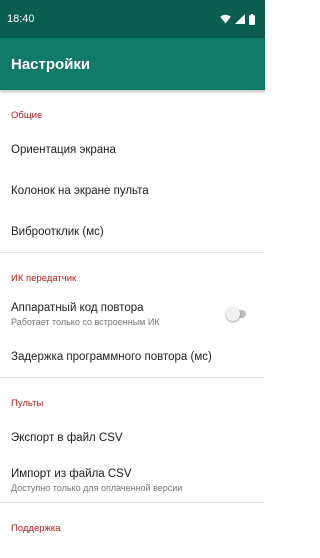 The height and width of the screenshot is (558, 320). Describe the element at coordinates (225, 19) in the screenshot. I see `wifi-icon` at that location.